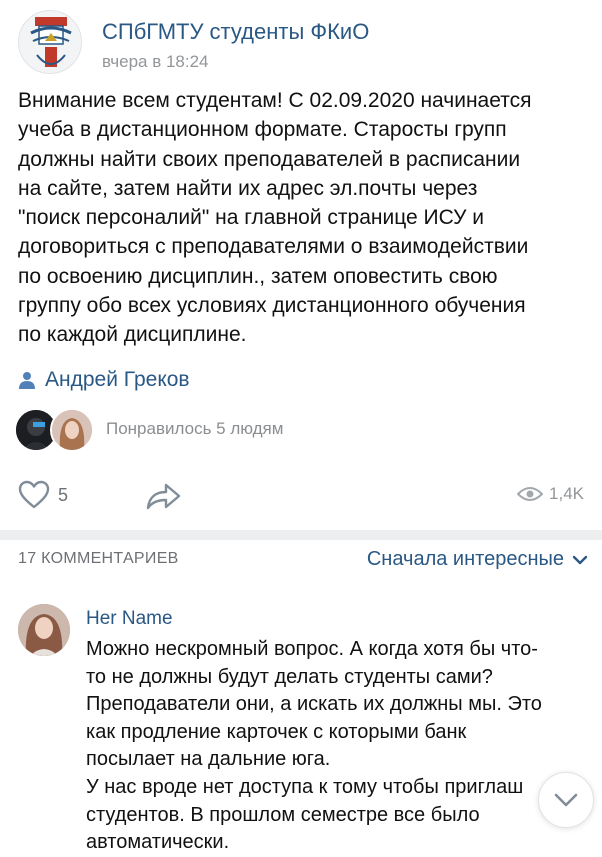  I want to click on author-name: Андрей Греков, so click(117, 379).